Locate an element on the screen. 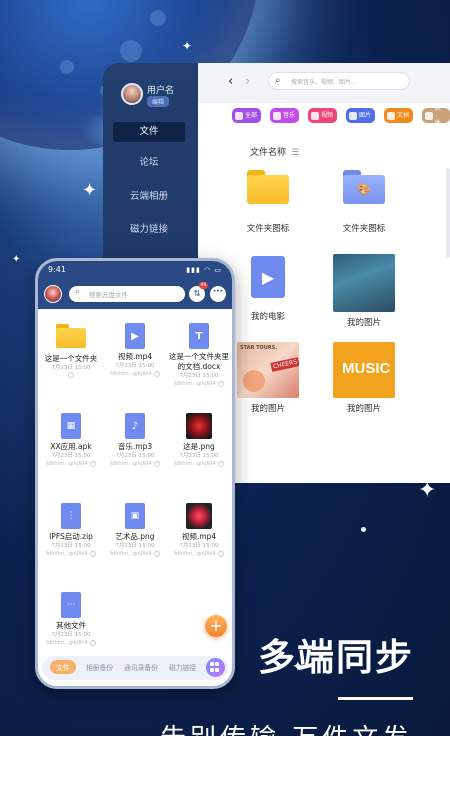 Image resolution: width=450 pixels, height=800 pixels. filter-chip-other: 其他 is located at coordinates (436, 116).